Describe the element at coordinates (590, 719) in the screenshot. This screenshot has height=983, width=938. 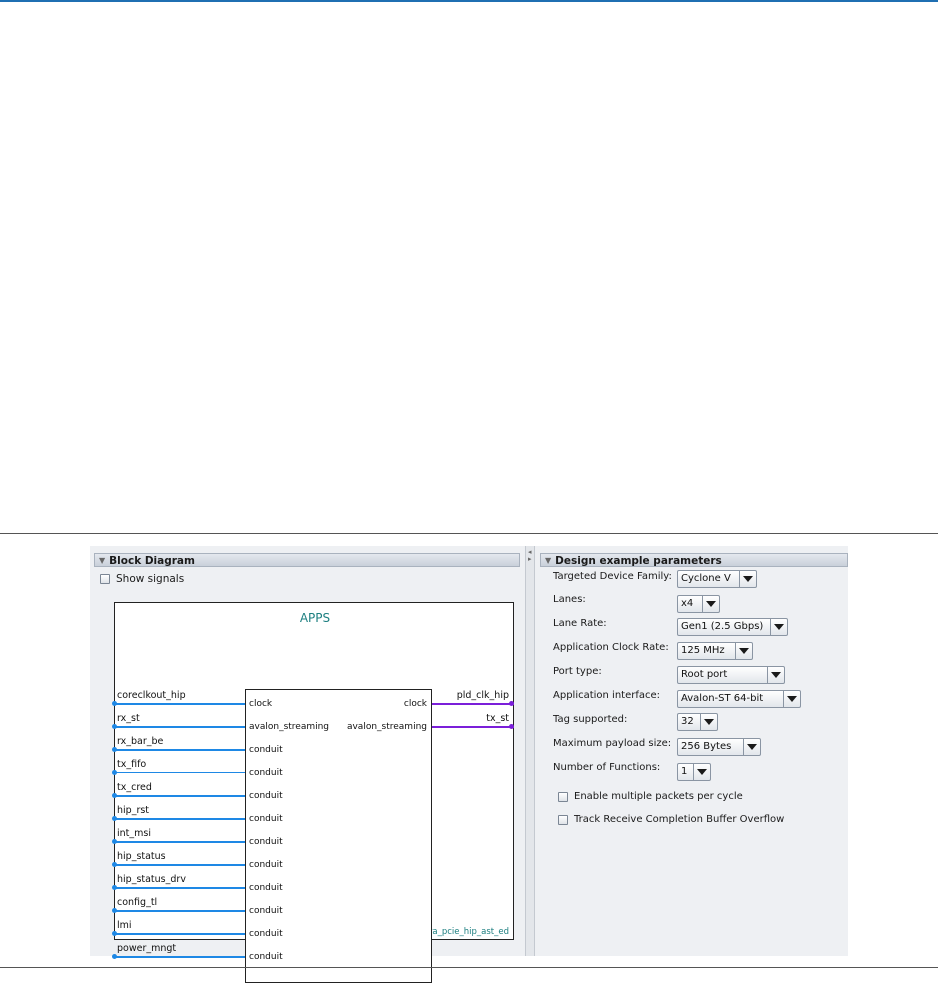
I see `tag-supported-label: Tag supported:` at that location.